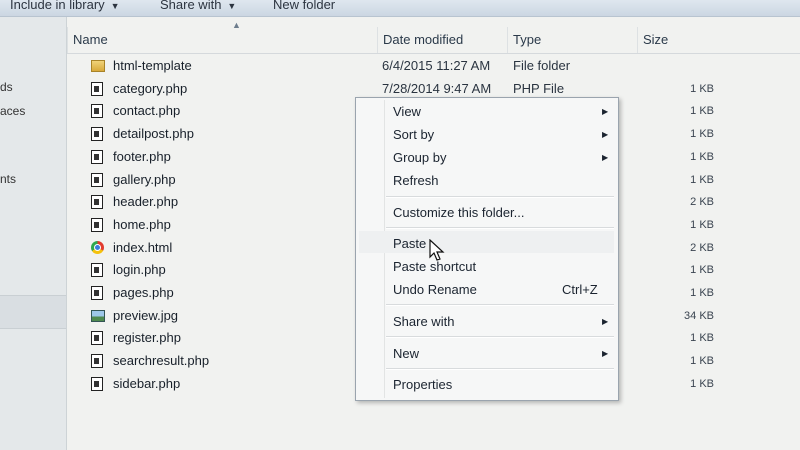 The image size is (800, 450). What do you see at coordinates (143, 292) in the screenshot?
I see `file-name: pages.php` at bounding box center [143, 292].